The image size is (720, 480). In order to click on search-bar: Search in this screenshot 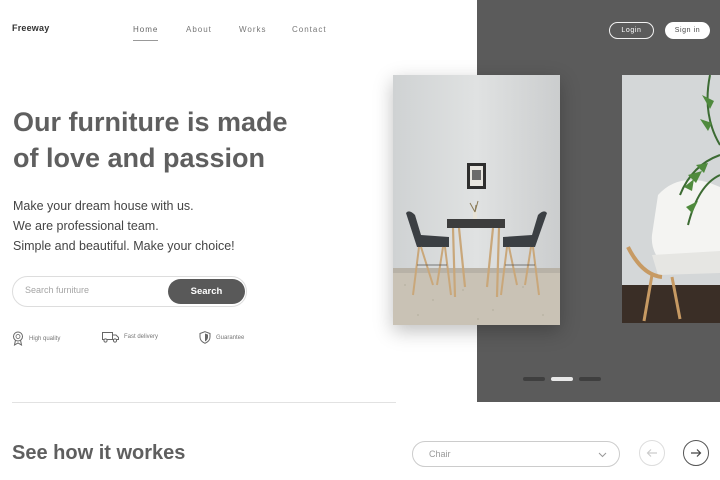, I will do `click(129, 291)`.